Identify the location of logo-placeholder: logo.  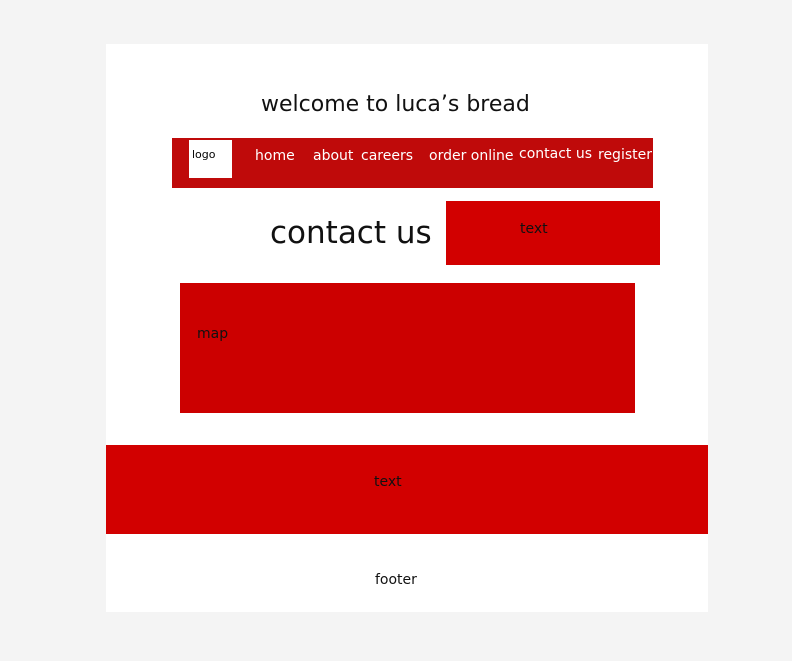
(210, 159).